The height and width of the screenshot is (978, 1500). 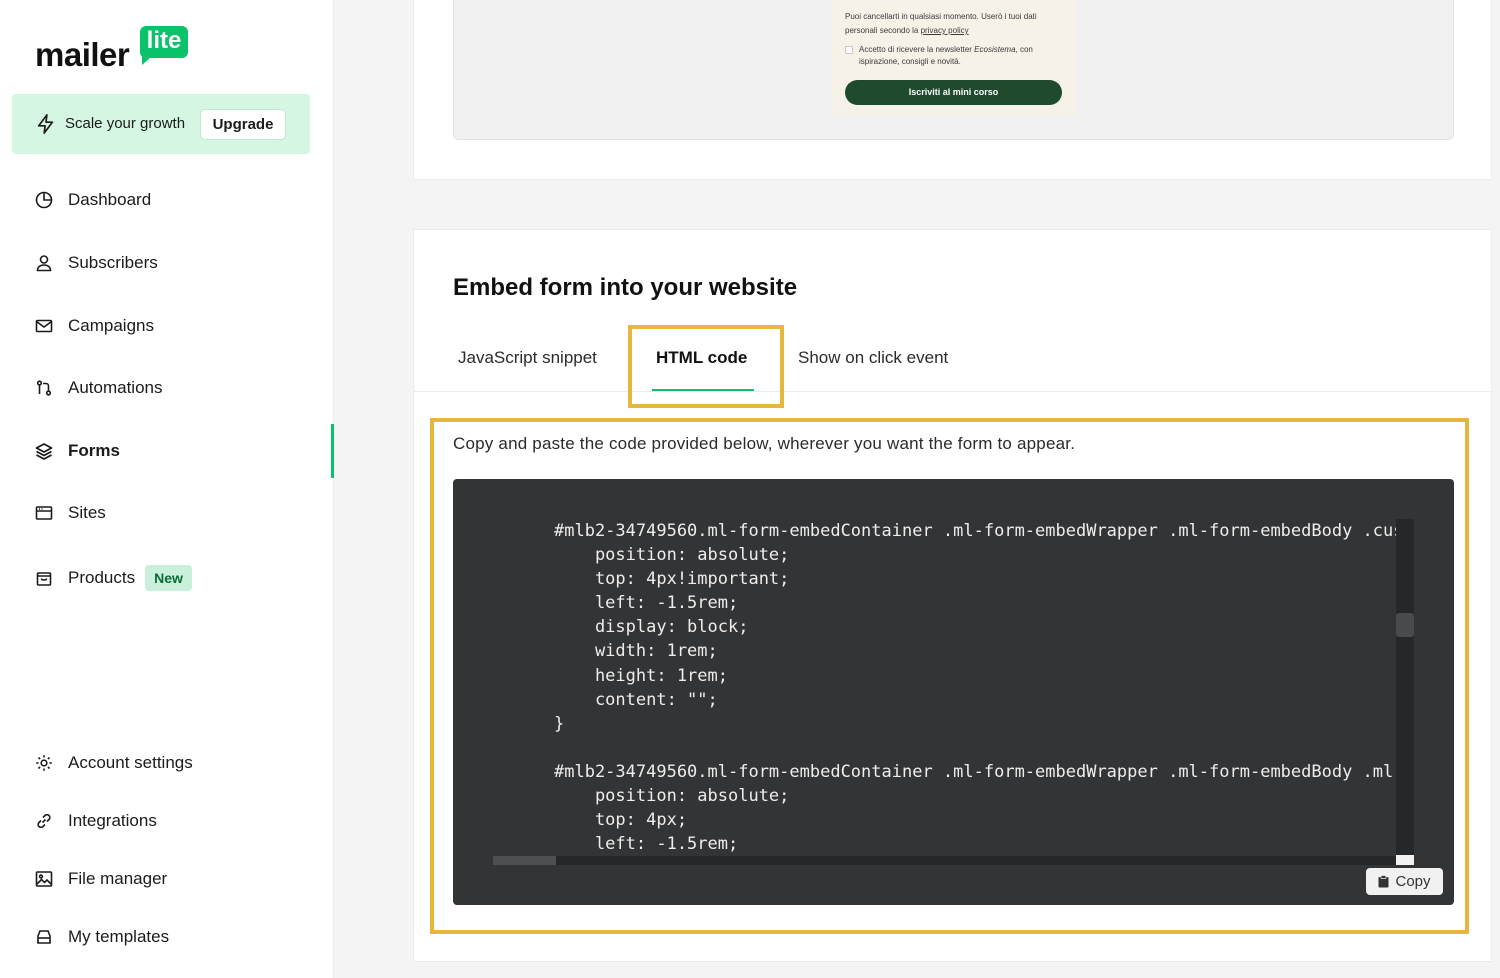 What do you see at coordinates (115, 387) in the screenshot?
I see `sidebar-item-label: Automations` at bounding box center [115, 387].